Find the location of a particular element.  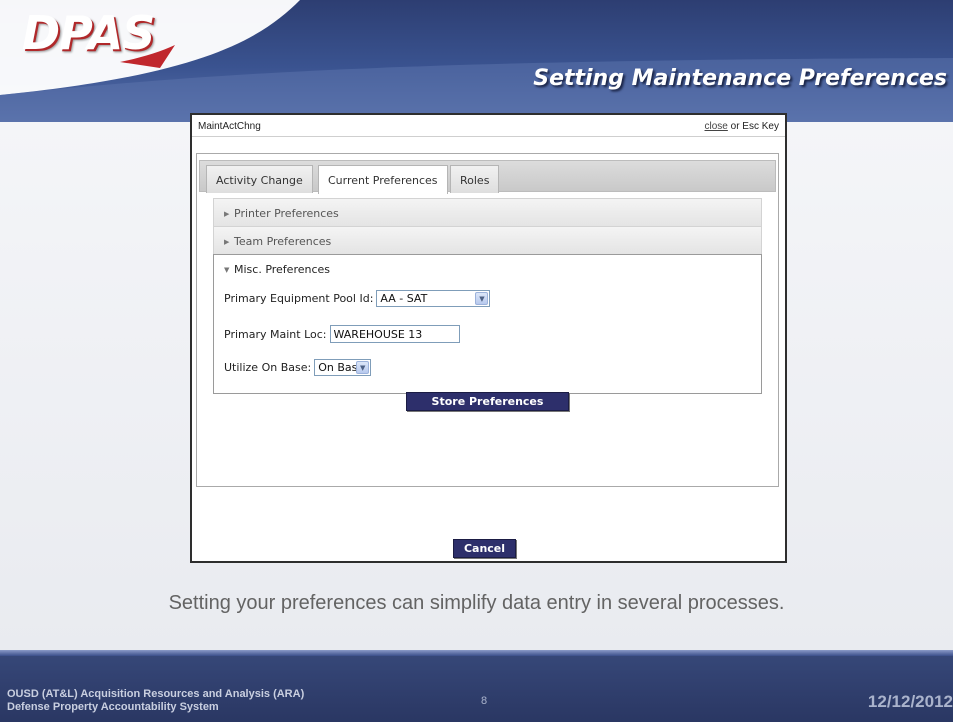

dialog-title: MaintActChng is located at coordinates (229, 126).